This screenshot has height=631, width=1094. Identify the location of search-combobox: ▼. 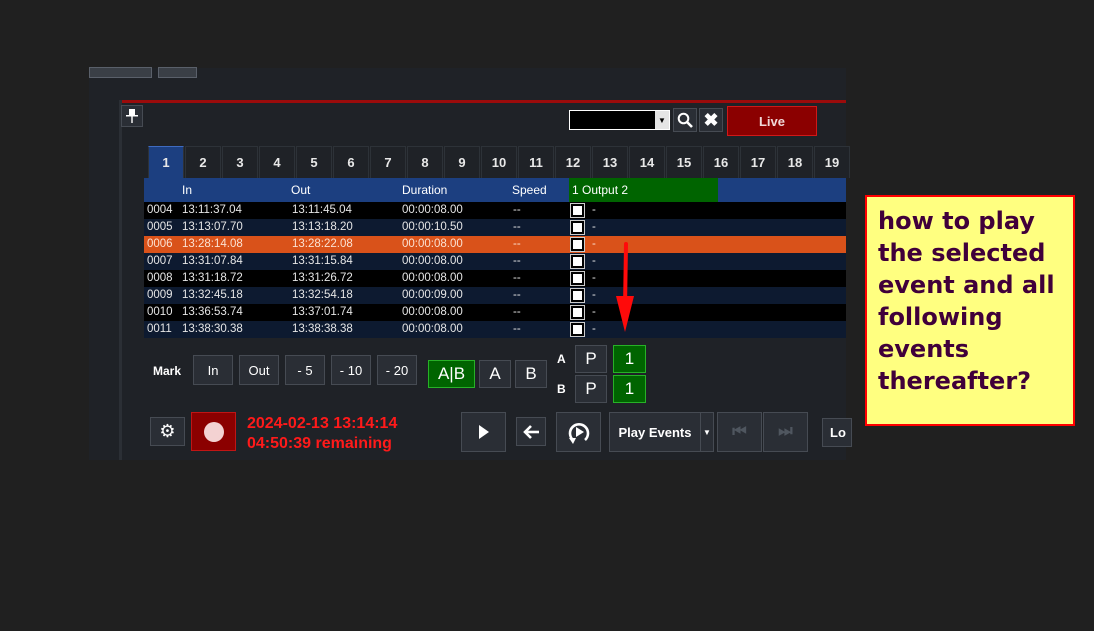
(619, 120).